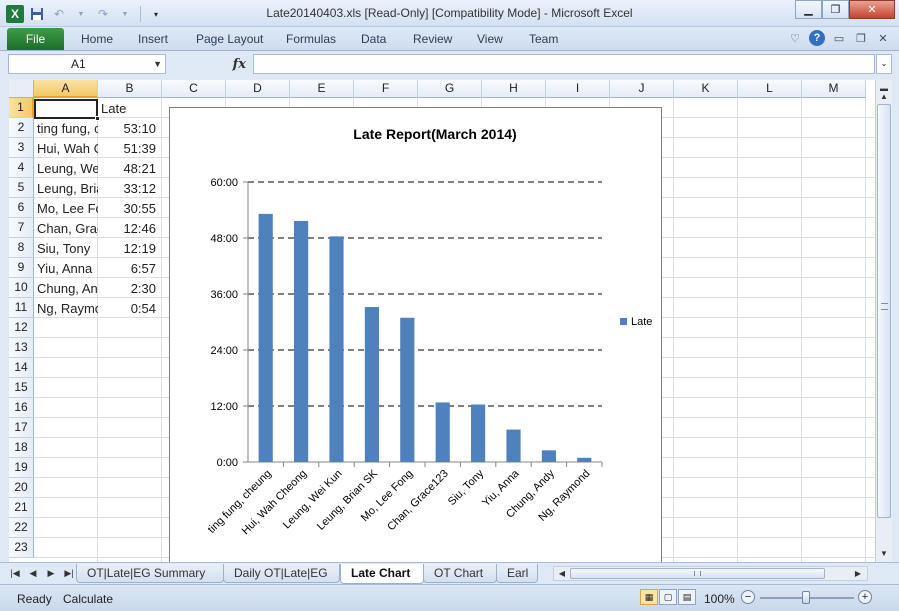 The image size is (899, 611). I want to click on page-break-view-icon: ▤, so click(687, 597).